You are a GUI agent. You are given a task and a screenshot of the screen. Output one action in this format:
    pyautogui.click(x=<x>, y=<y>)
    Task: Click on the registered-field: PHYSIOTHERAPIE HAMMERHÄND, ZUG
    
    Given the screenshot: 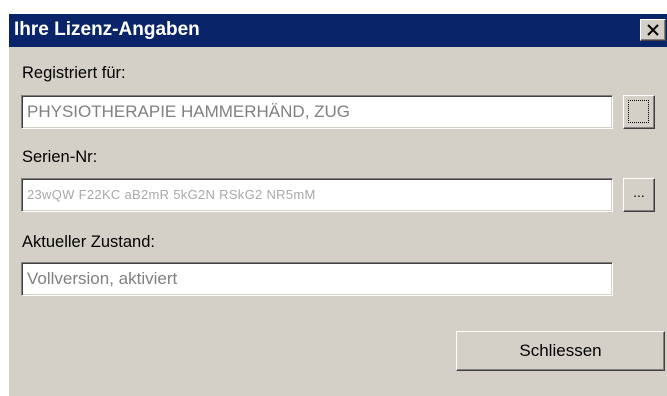 What is the action you would take?
    pyautogui.click(x=317, y=112)
    